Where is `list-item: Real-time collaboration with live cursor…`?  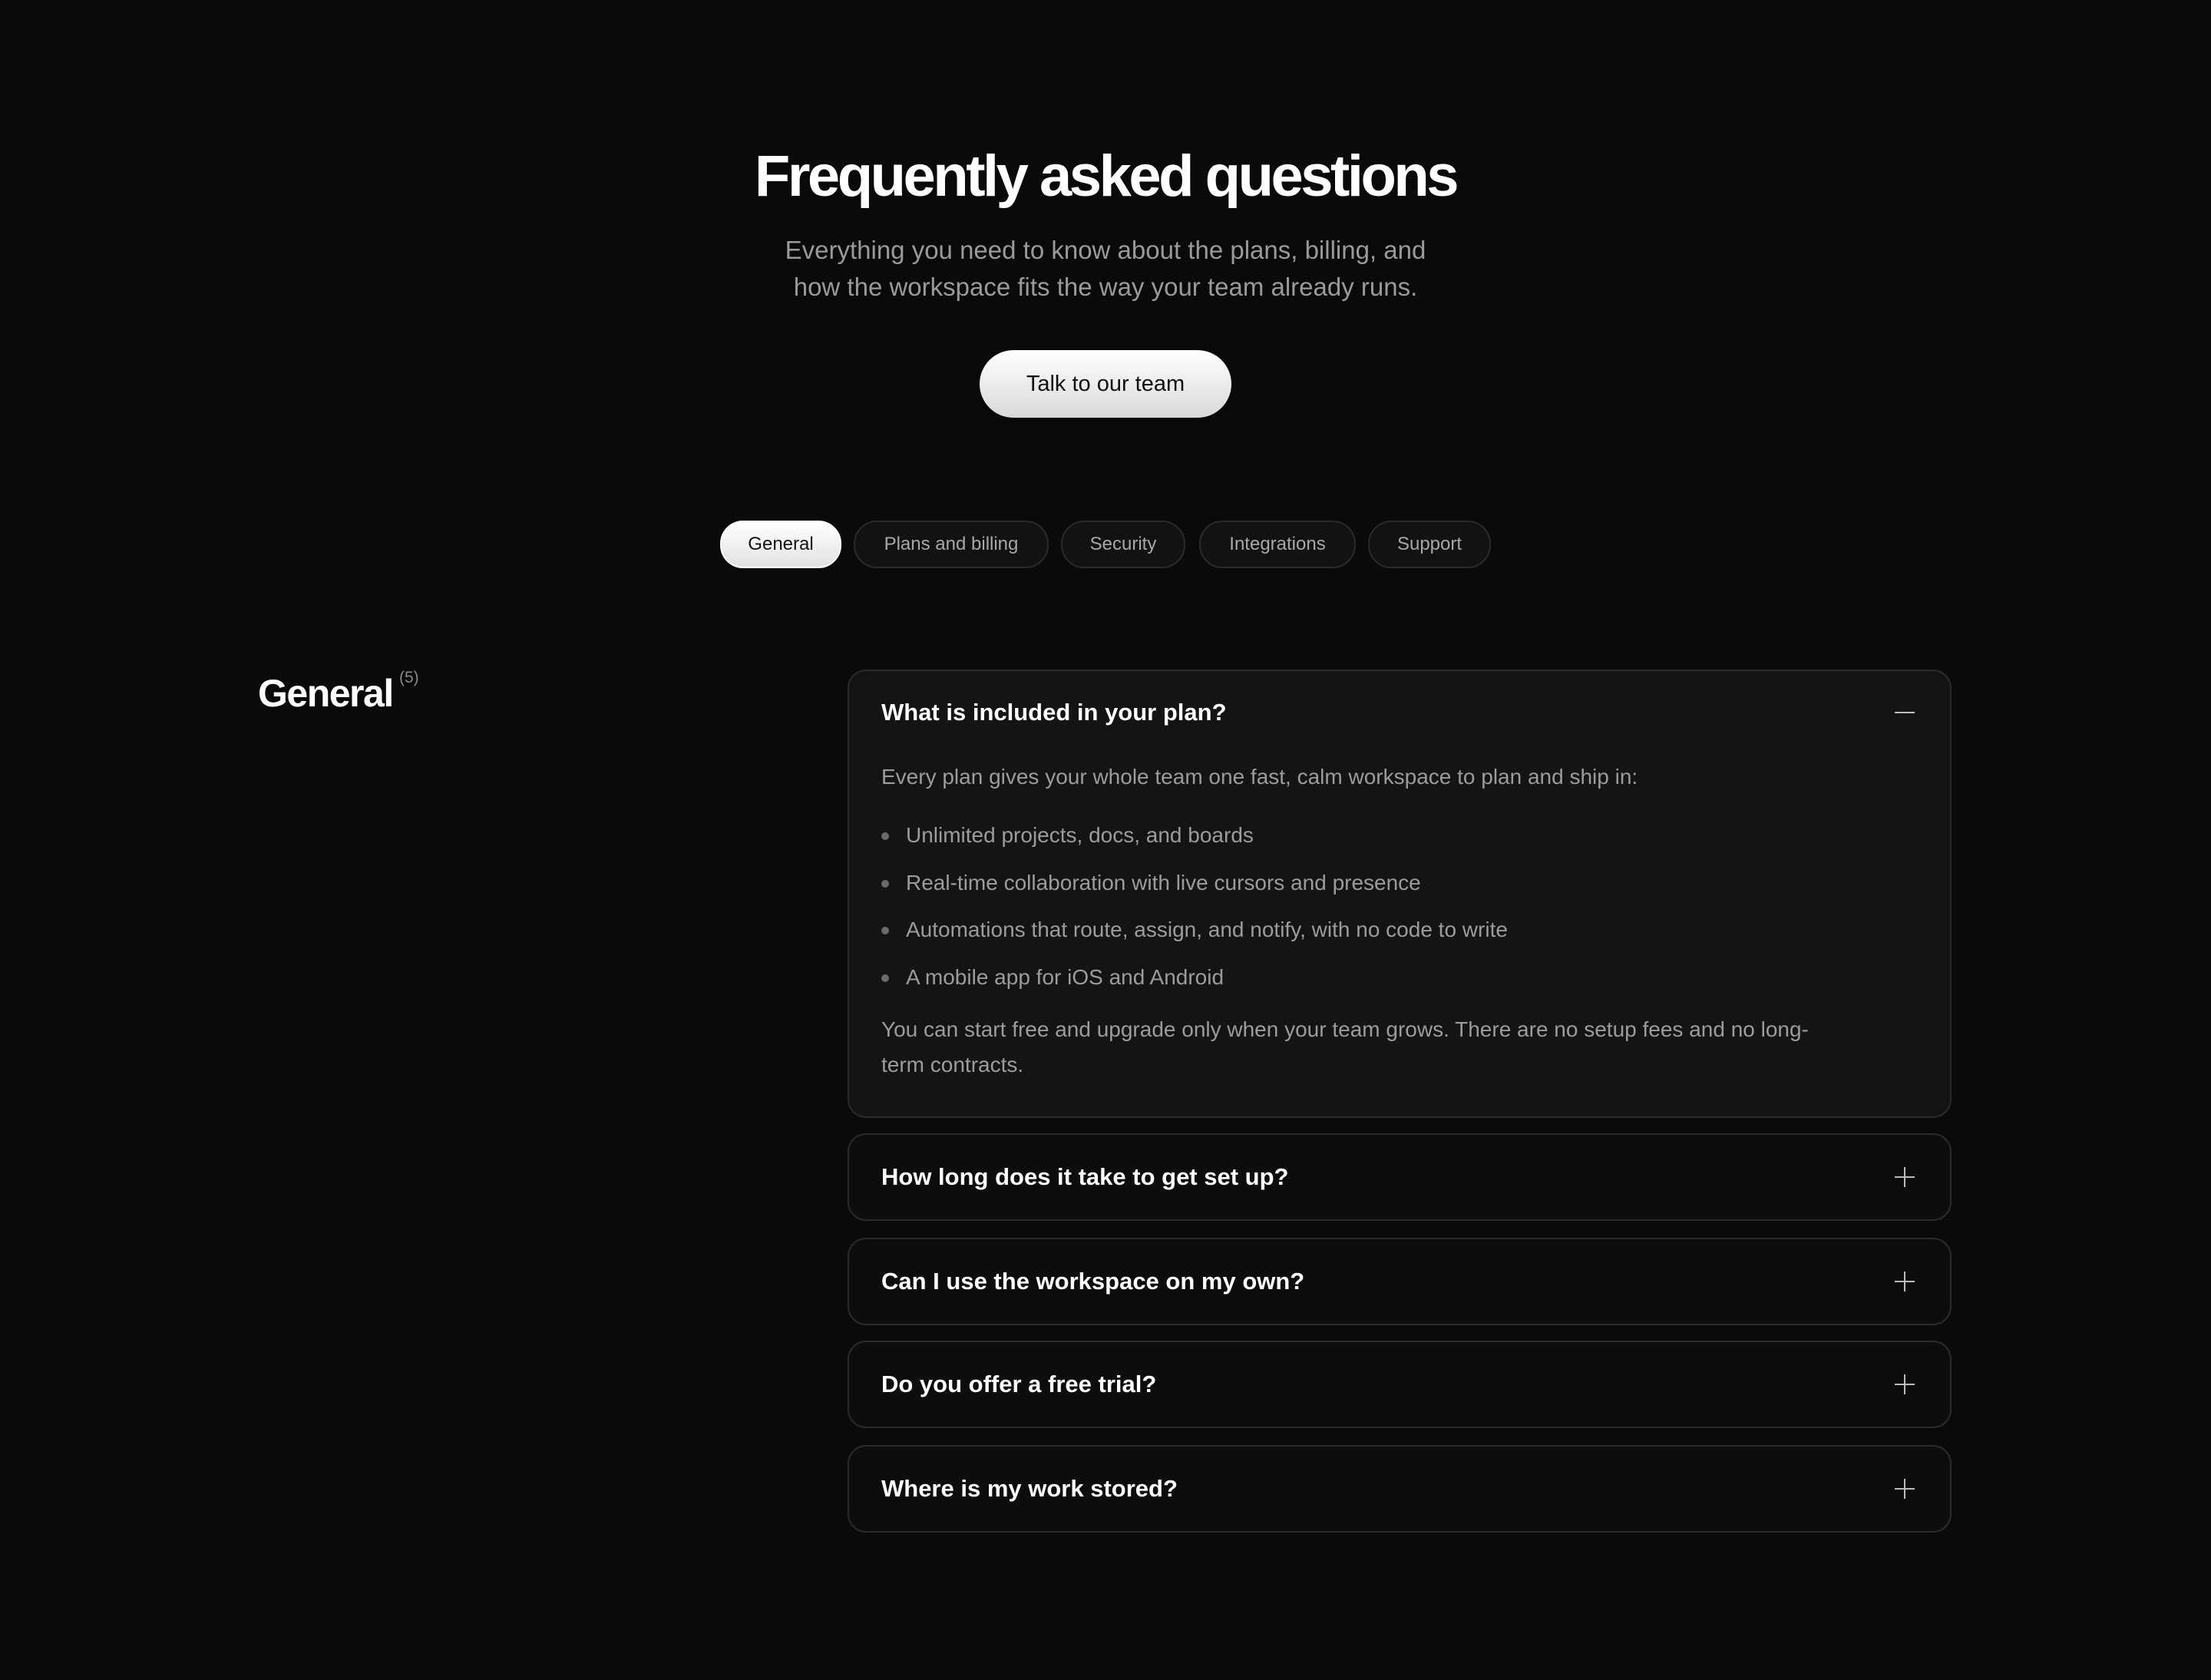 list-item: Real-time collaboration with live cursor… is located at coordinates (1194, 892).